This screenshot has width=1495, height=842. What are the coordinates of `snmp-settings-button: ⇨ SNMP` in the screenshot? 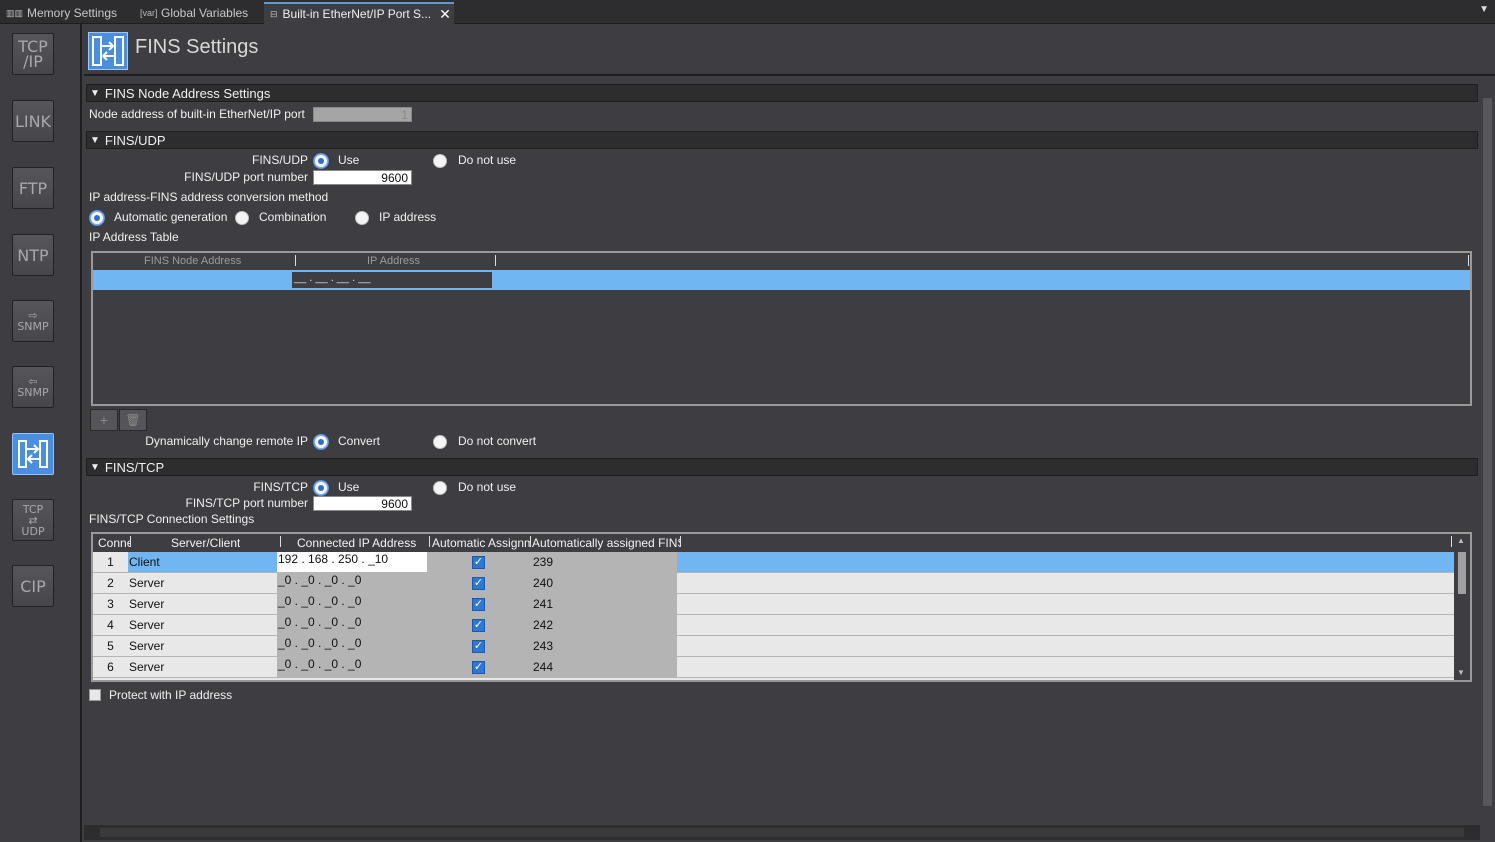 It's located at (33, 321).